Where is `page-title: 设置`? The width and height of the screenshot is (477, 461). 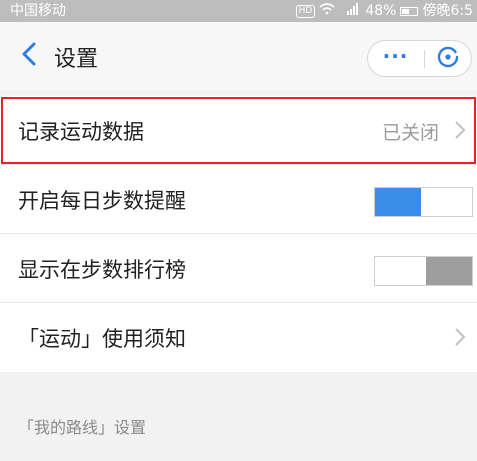
page-title: 设置 is located at coordinates (76, 59).